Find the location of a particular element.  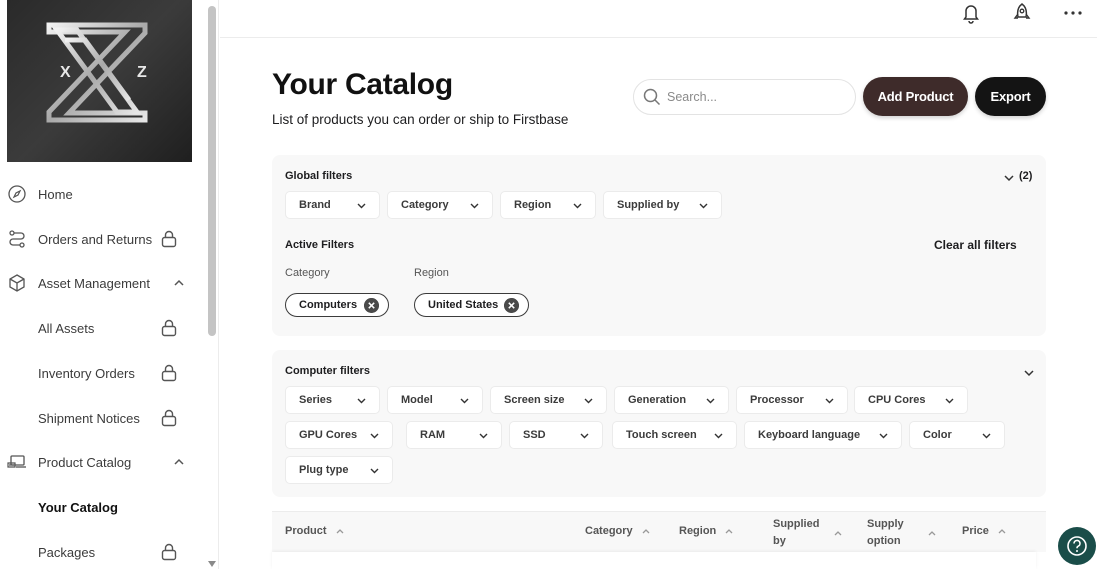

keyboard-language-dropdown: Keyboard language is located at coordinates (823, 435).